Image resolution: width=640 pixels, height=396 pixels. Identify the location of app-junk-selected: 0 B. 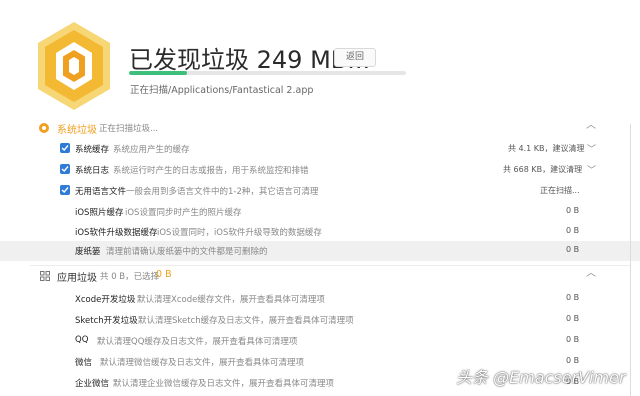
(164, 274).